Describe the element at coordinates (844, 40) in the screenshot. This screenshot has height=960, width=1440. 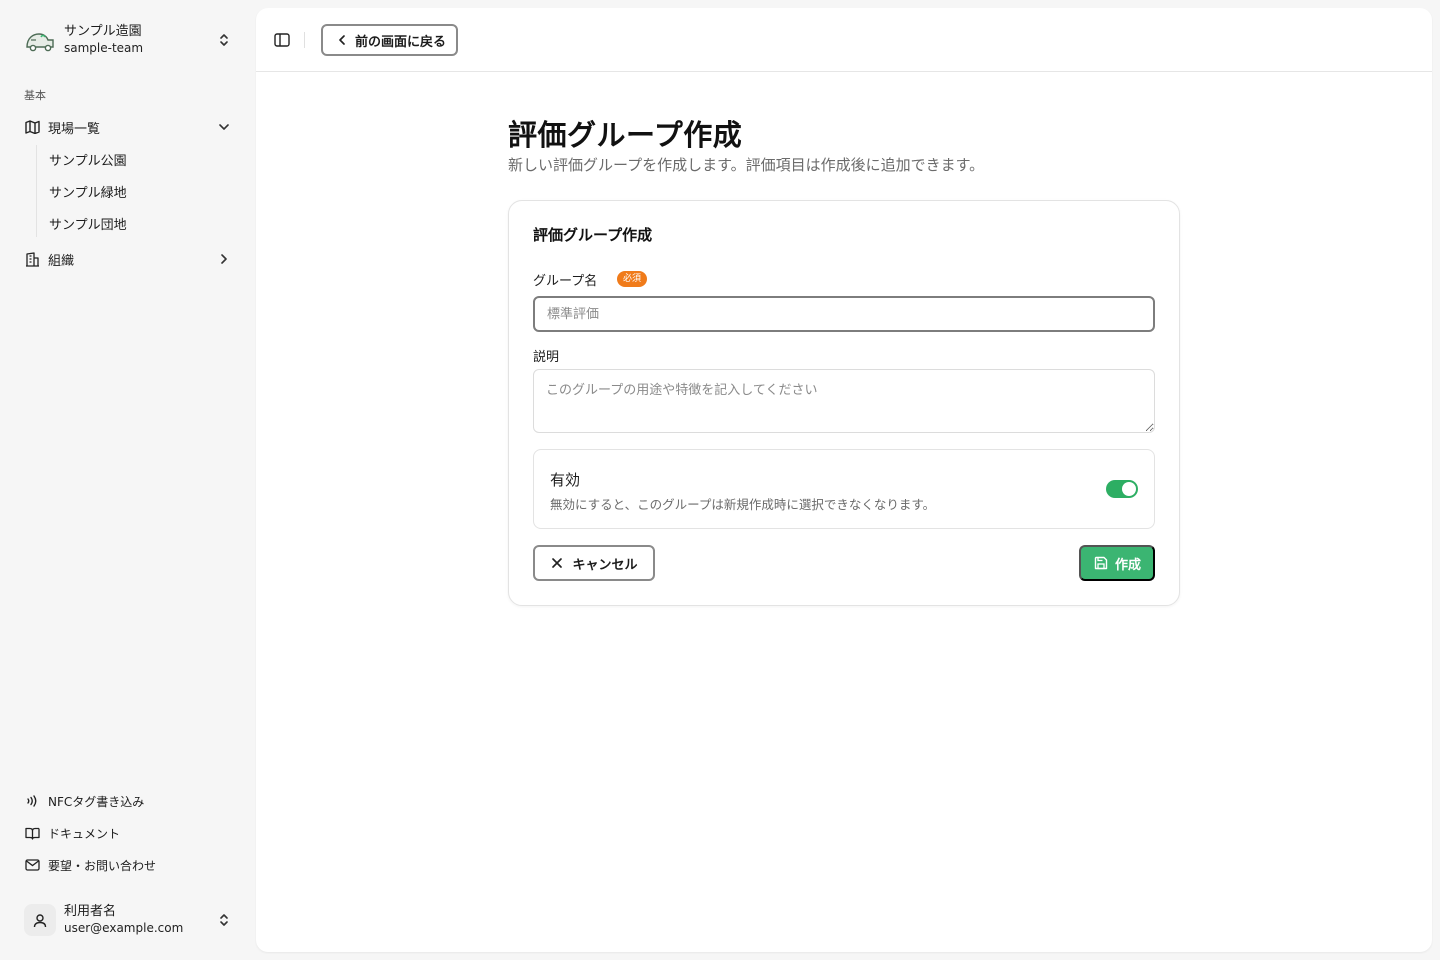
I see `topbar: 前の画面に戻る` at that location.